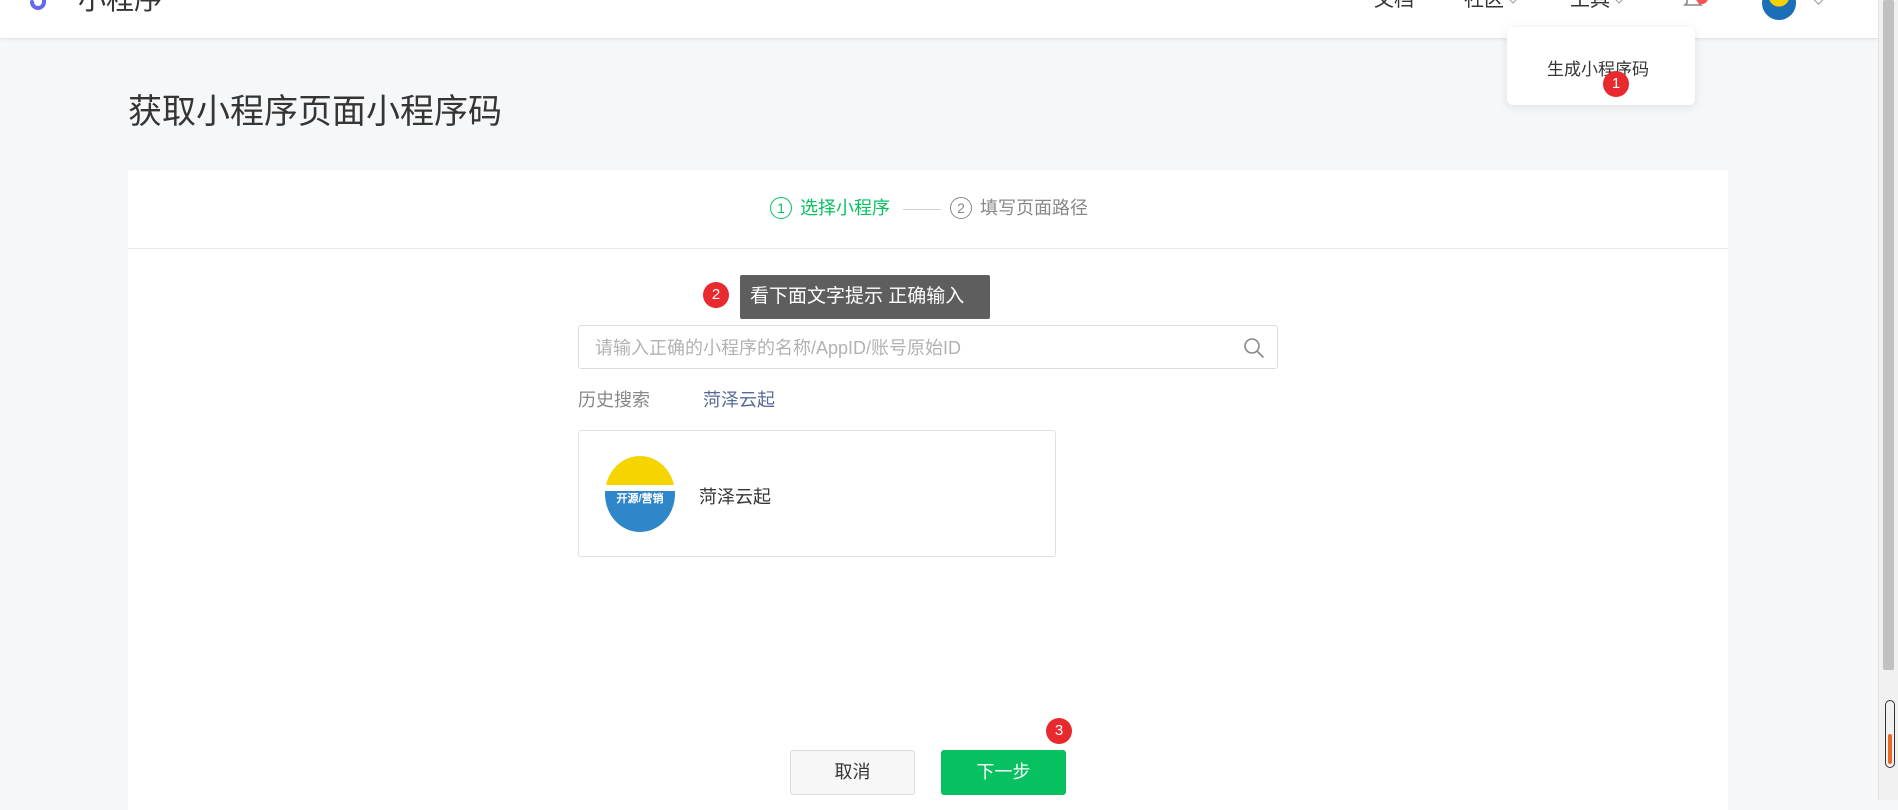 The image size is (1898, 810). I want to click on step-number: 2, so click(961, 208).